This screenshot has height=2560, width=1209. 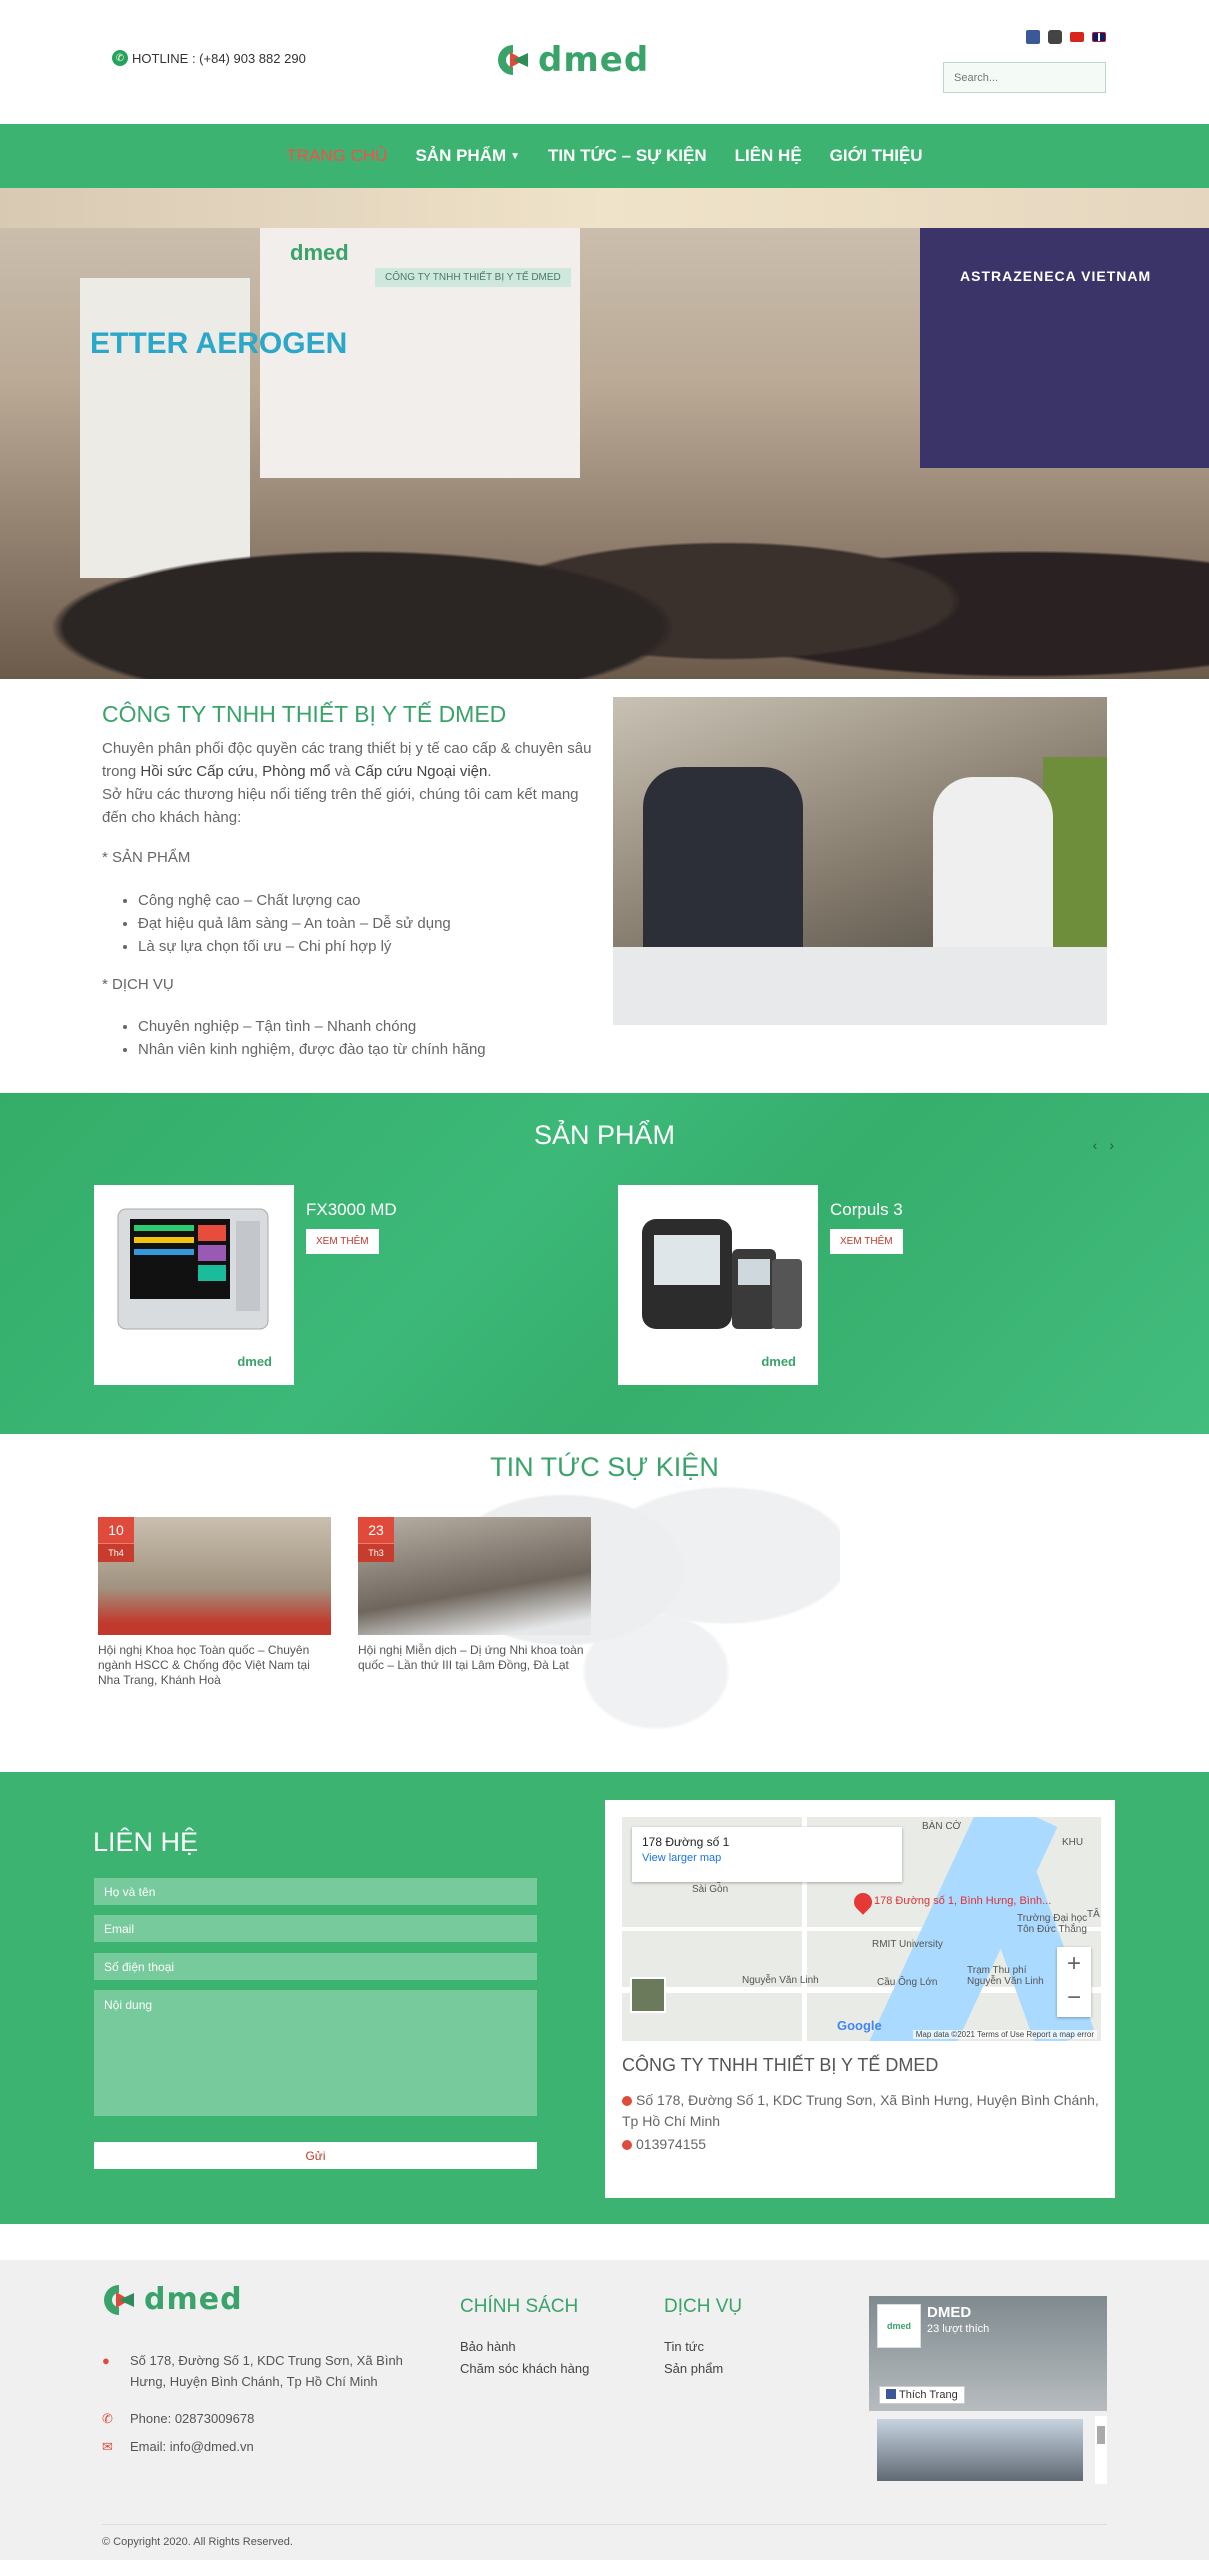 I want to click on zoom-out-button: −, so click(x=1074, y=1998).